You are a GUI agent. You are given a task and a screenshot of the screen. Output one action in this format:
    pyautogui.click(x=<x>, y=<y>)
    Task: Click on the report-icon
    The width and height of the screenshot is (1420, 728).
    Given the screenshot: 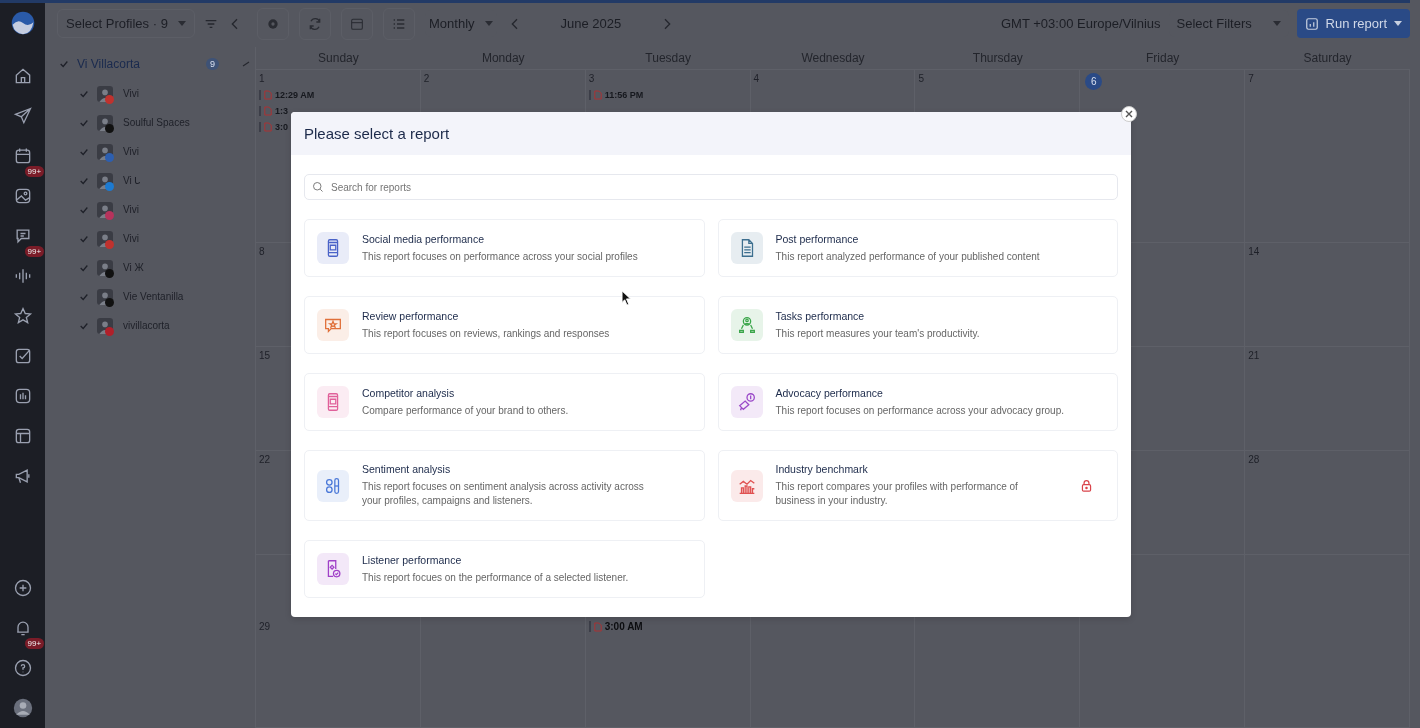 What is the action you would take?
    pyautogui.click(x=1311, y=23)
    